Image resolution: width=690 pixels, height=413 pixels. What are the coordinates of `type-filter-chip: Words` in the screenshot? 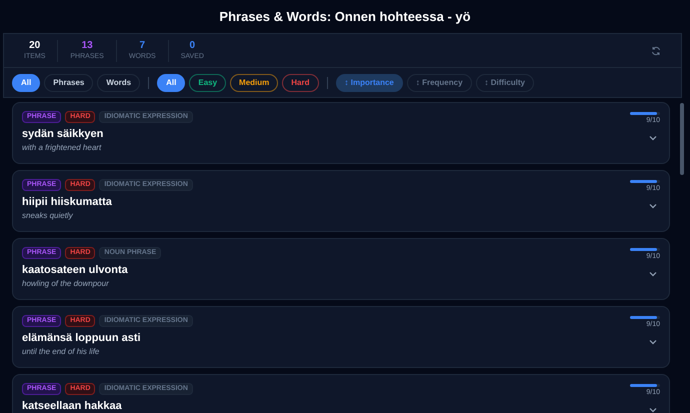 It's located at (118, 83).